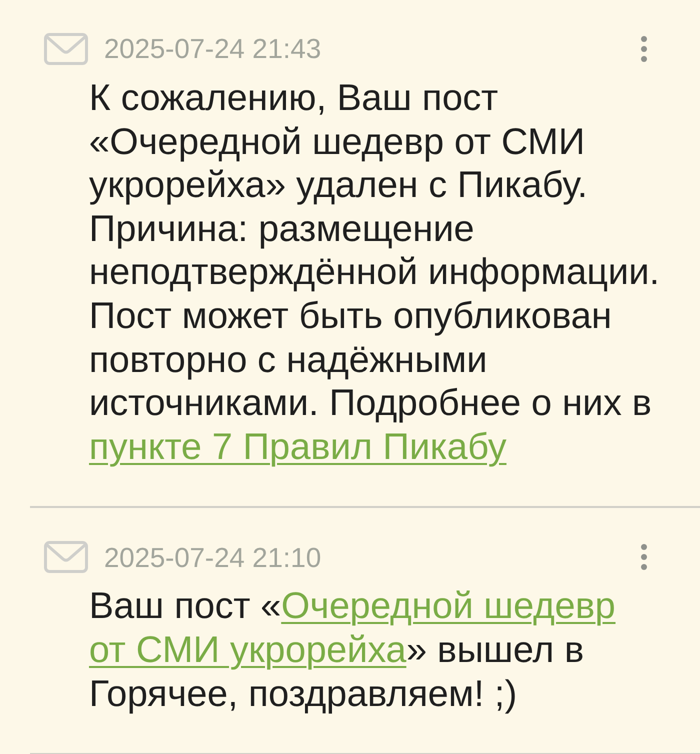 Image resolution: width=700 pixels, height=754 pixels. Describe the element at coordinates (247, 649) in the screenshot. I see `post-link: от СМИ укрорейха` at that location.